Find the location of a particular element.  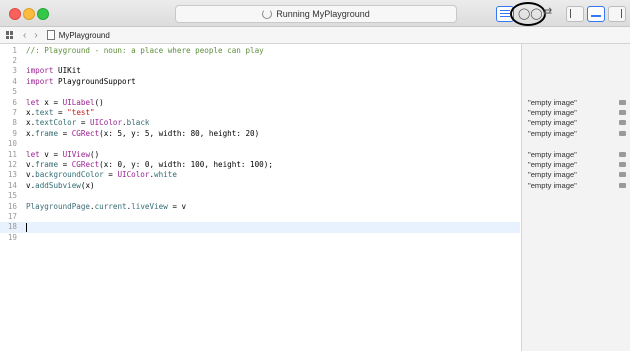

code-line: 19 is located at coordinates (260, 238).